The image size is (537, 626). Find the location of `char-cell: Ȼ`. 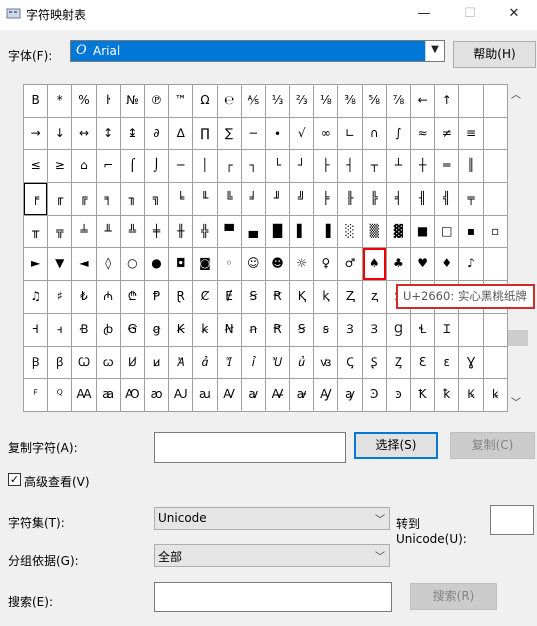

char-cell: Ȼ is located at coordinates (205, 297).